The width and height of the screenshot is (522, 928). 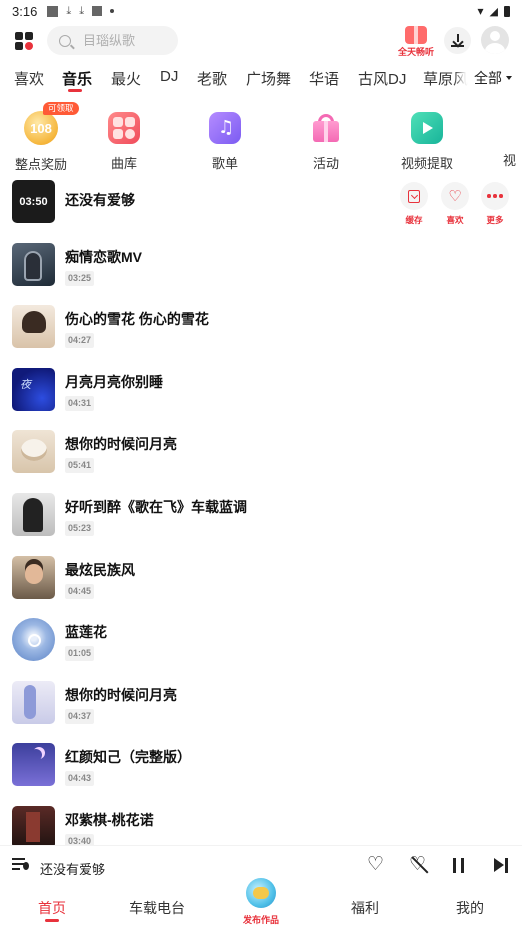 I want to click on publish-button: 发布作品, so click(x=261, y=903).